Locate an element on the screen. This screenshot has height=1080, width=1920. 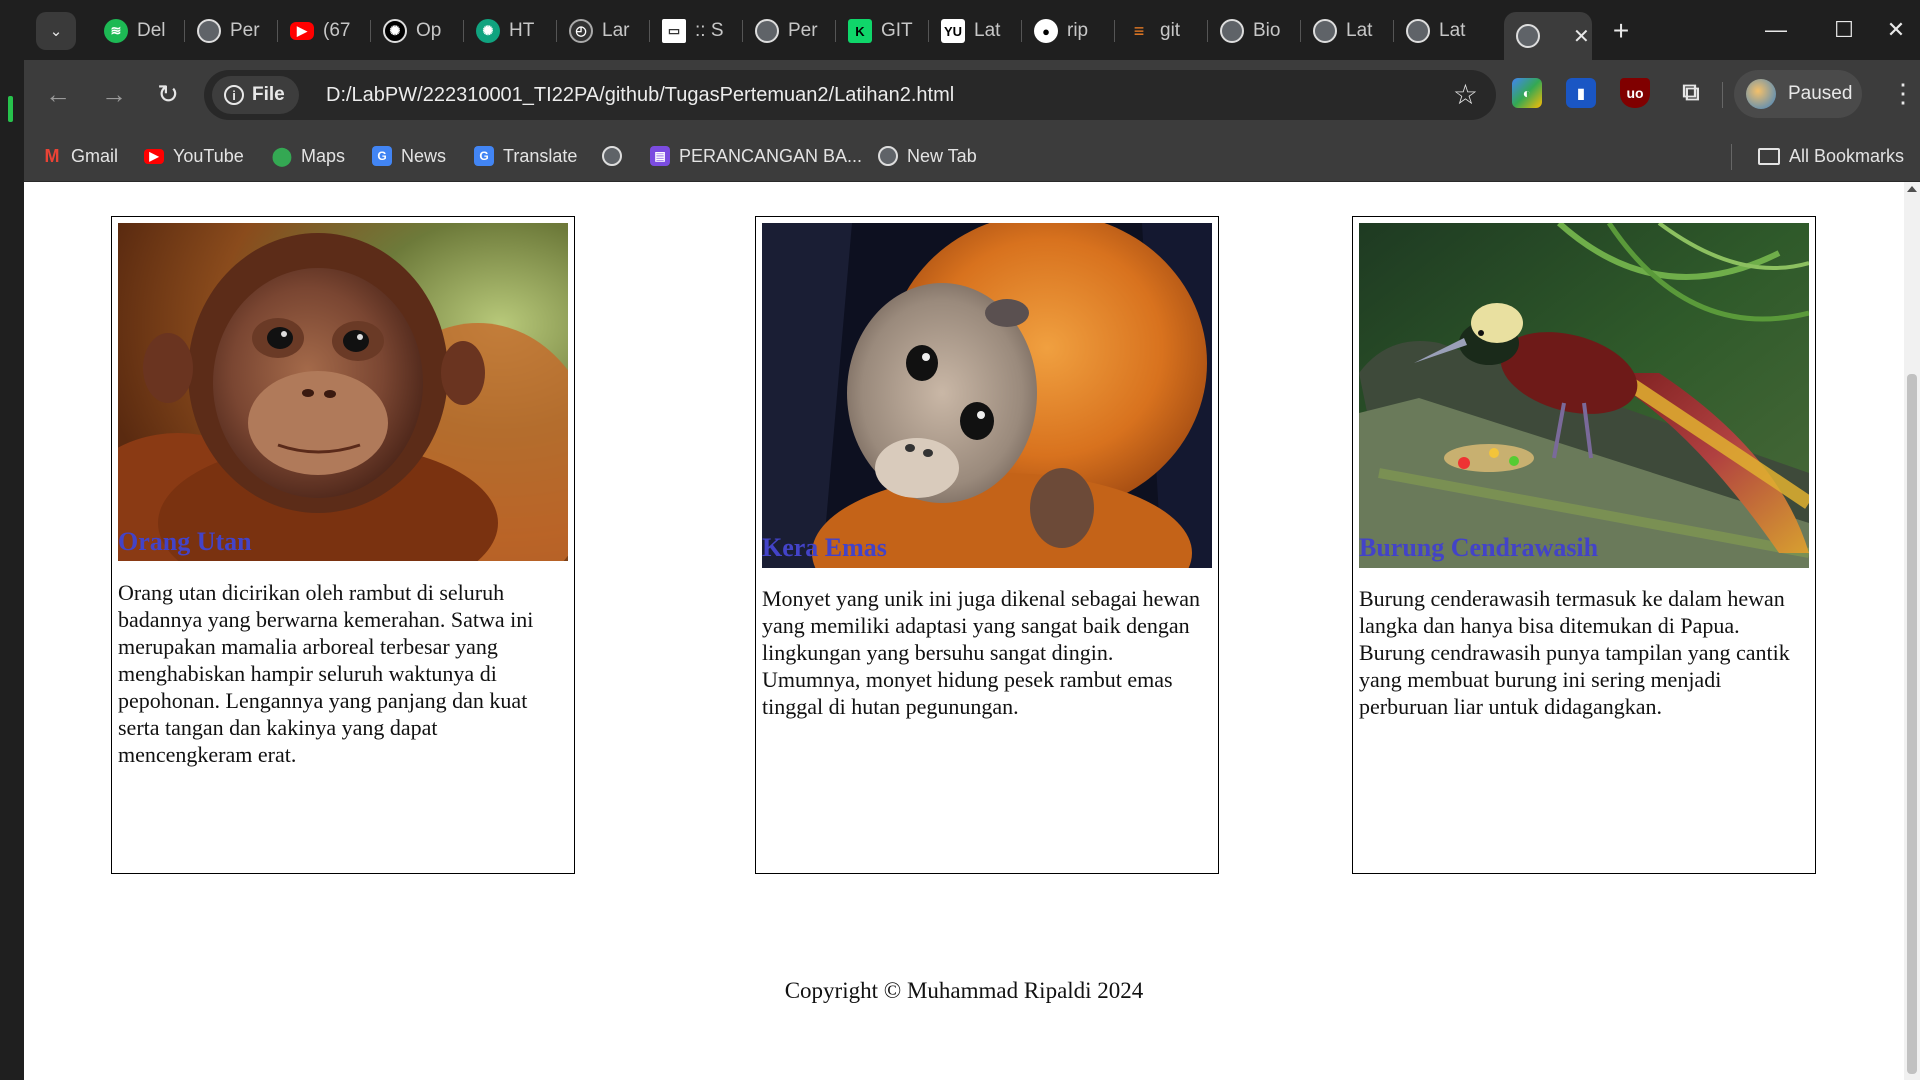
forms-icon: ▤ is located at coordinates (660, 156).